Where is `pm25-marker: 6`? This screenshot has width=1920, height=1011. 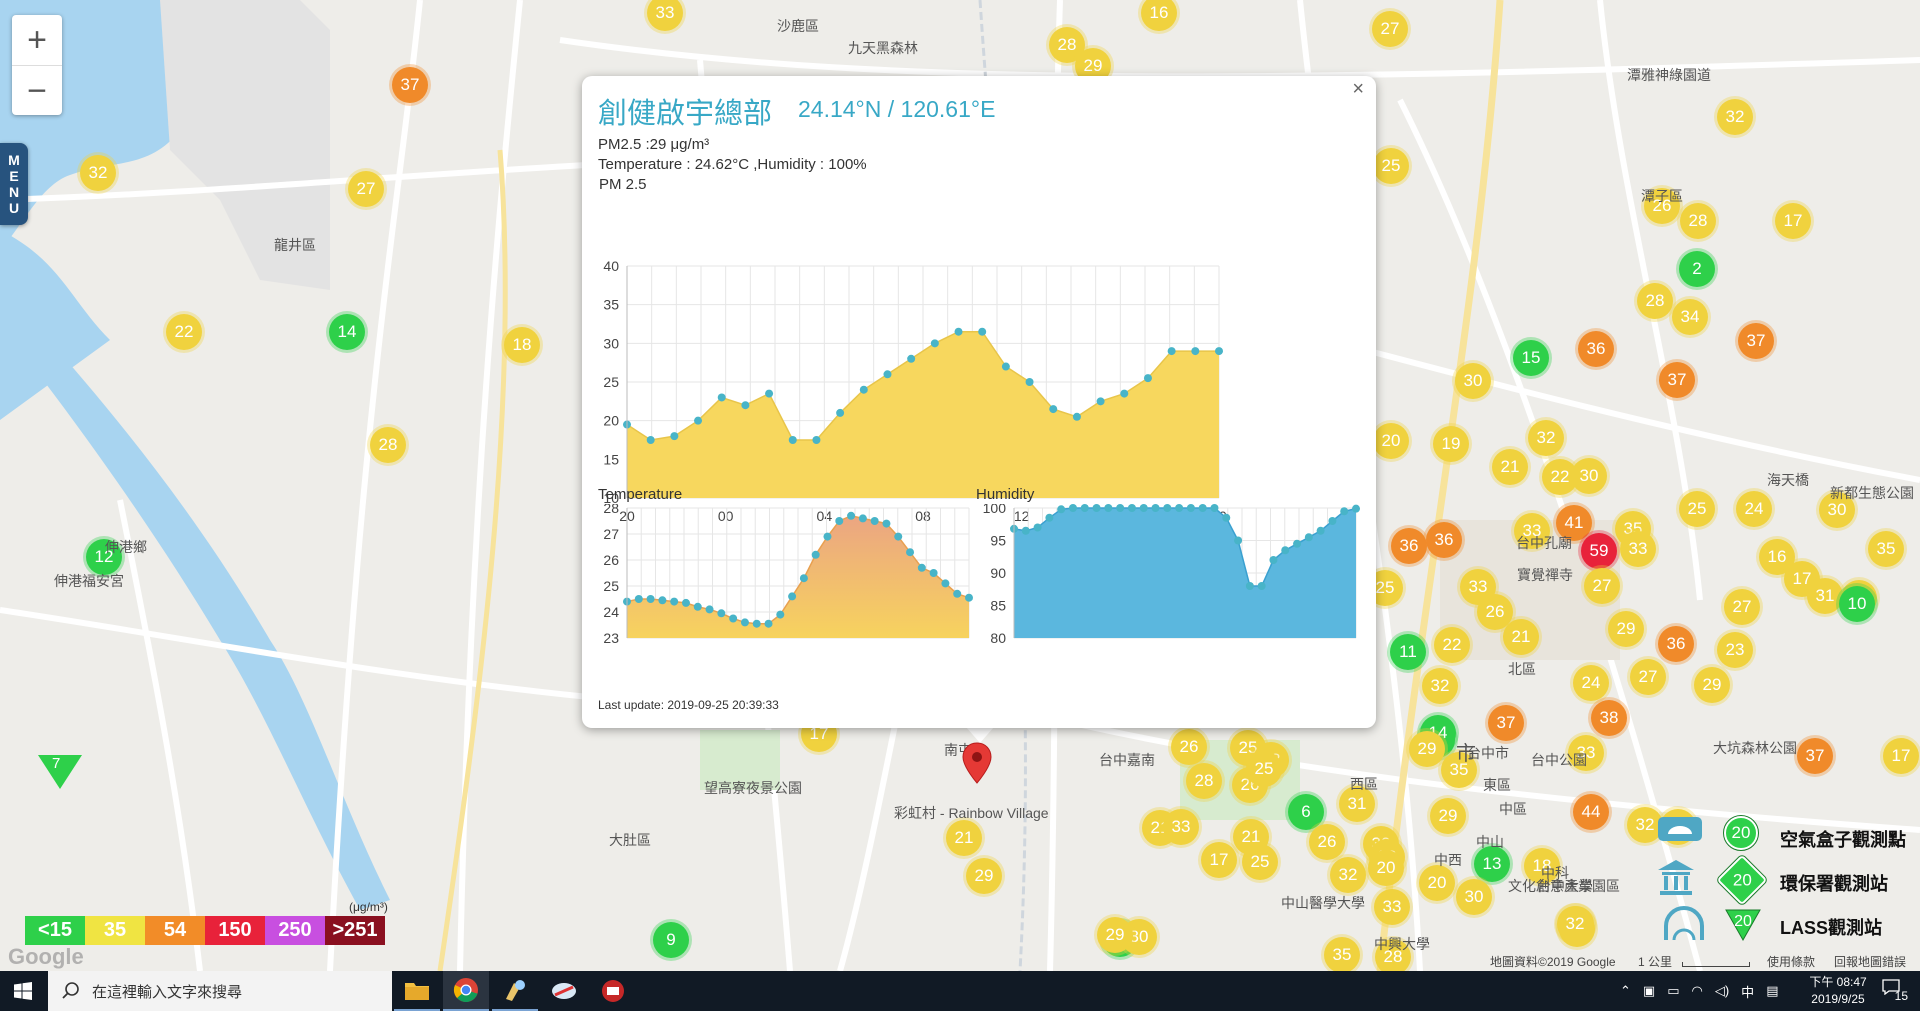 pm25-marker: 6 is located at coordinates (1306, 812).